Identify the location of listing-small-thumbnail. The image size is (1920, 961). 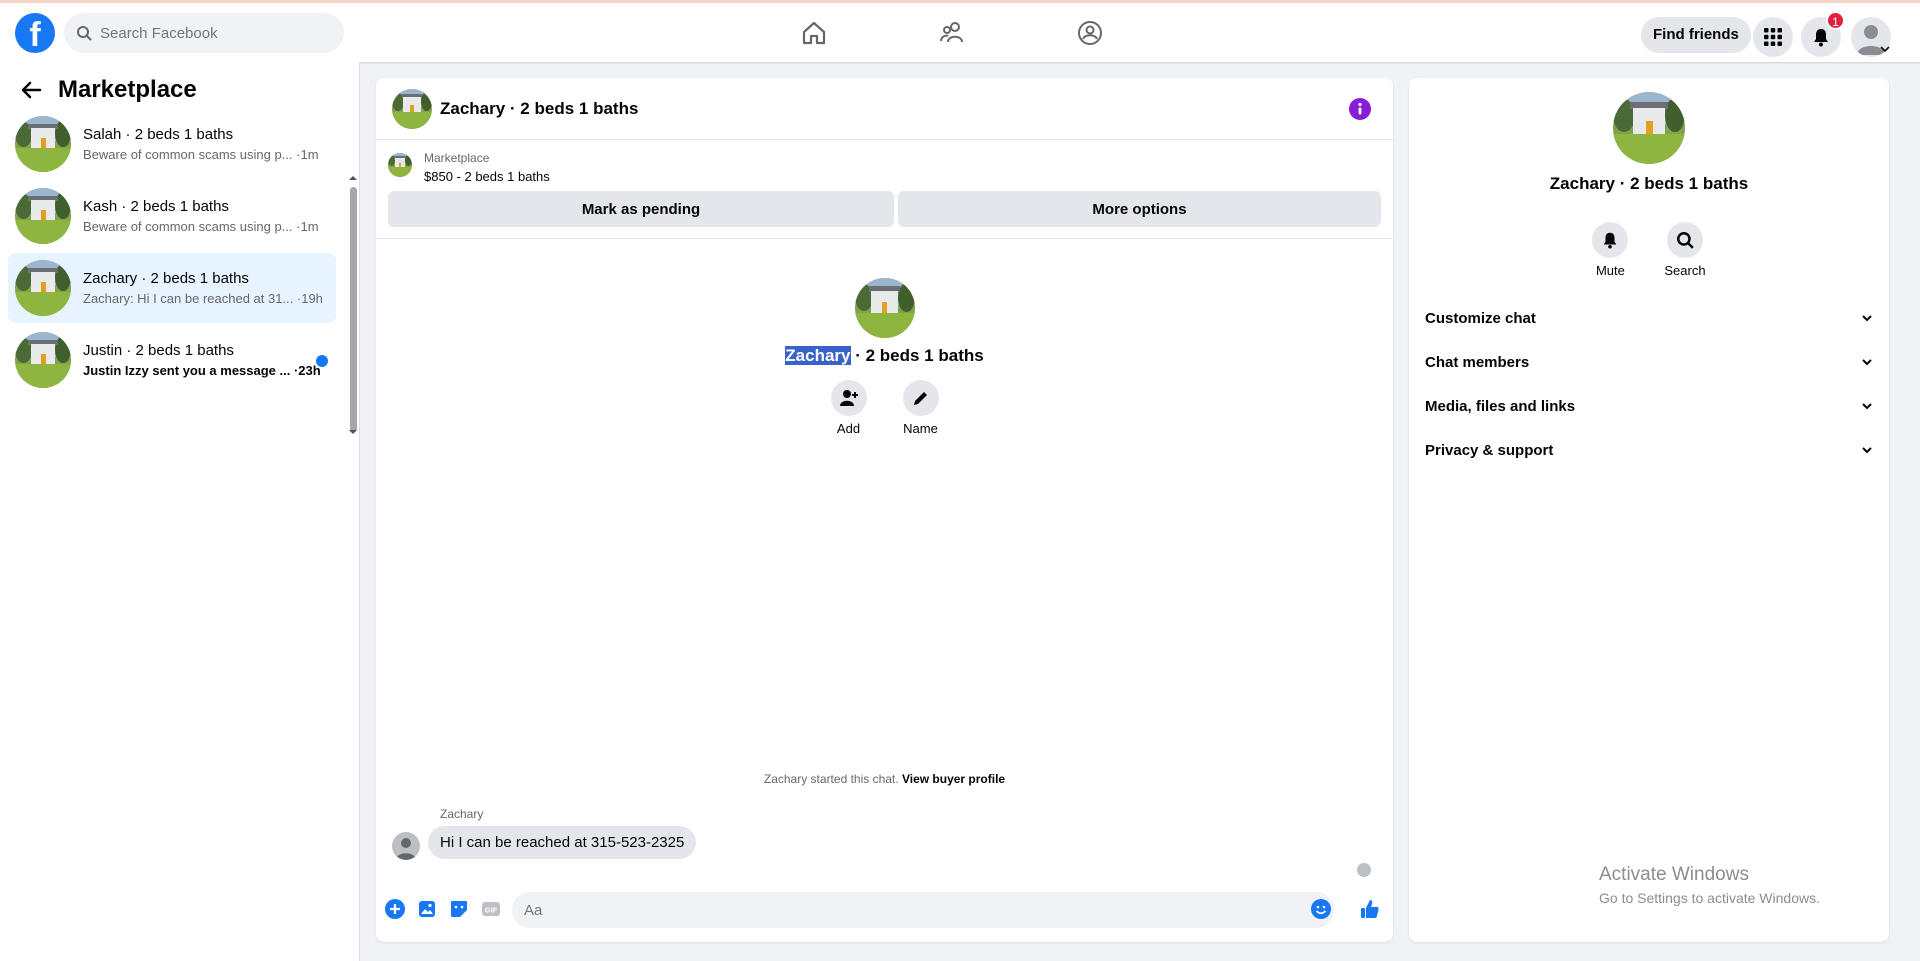
(400, 165).